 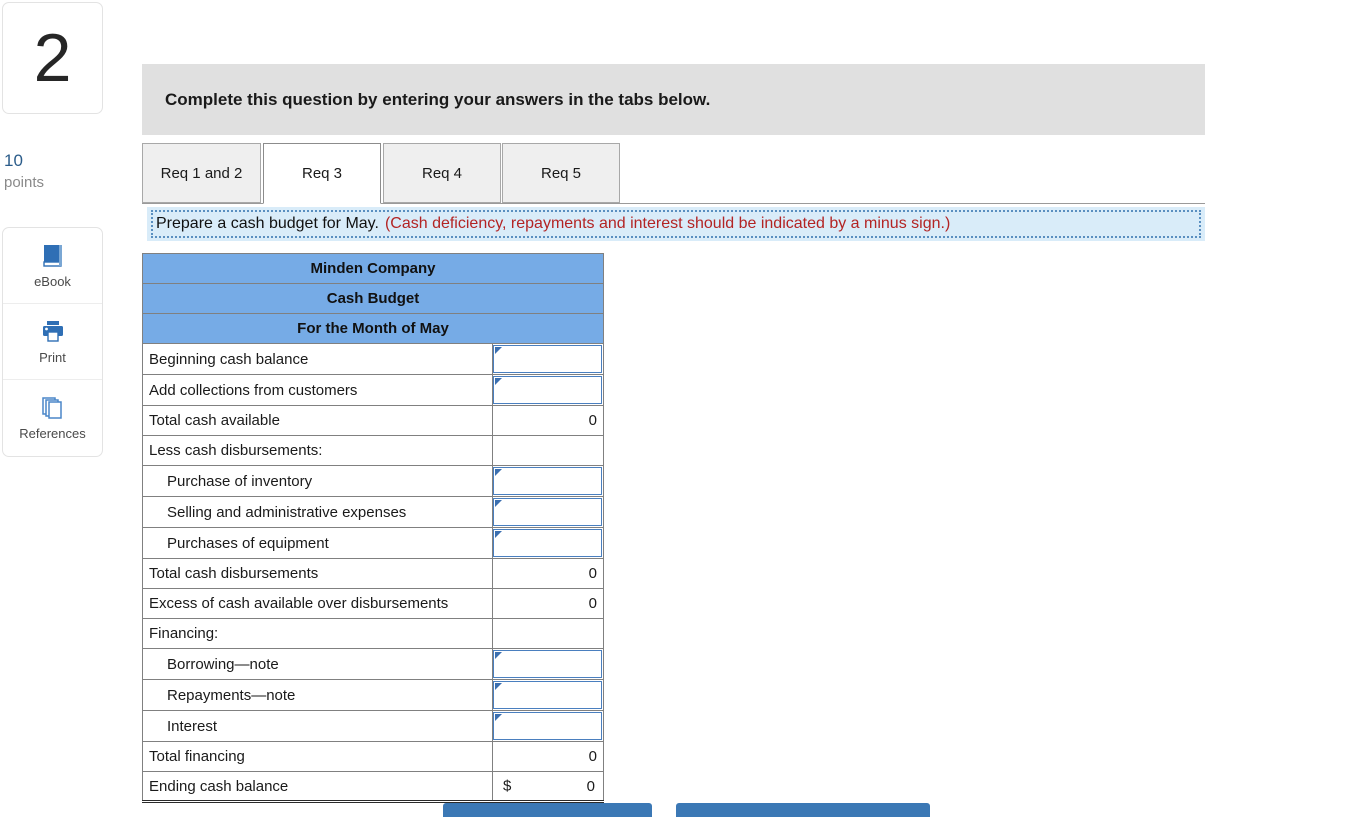 I want to click on row-label: Ending cash balance, so click(x=317, y=787).